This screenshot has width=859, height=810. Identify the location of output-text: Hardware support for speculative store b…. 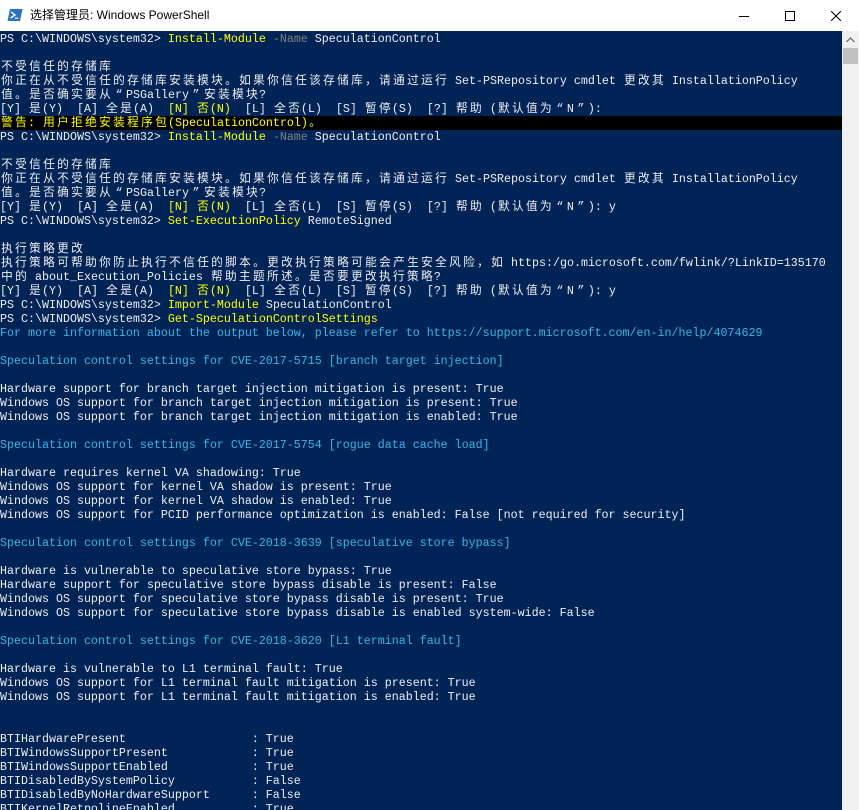
(248, 585).